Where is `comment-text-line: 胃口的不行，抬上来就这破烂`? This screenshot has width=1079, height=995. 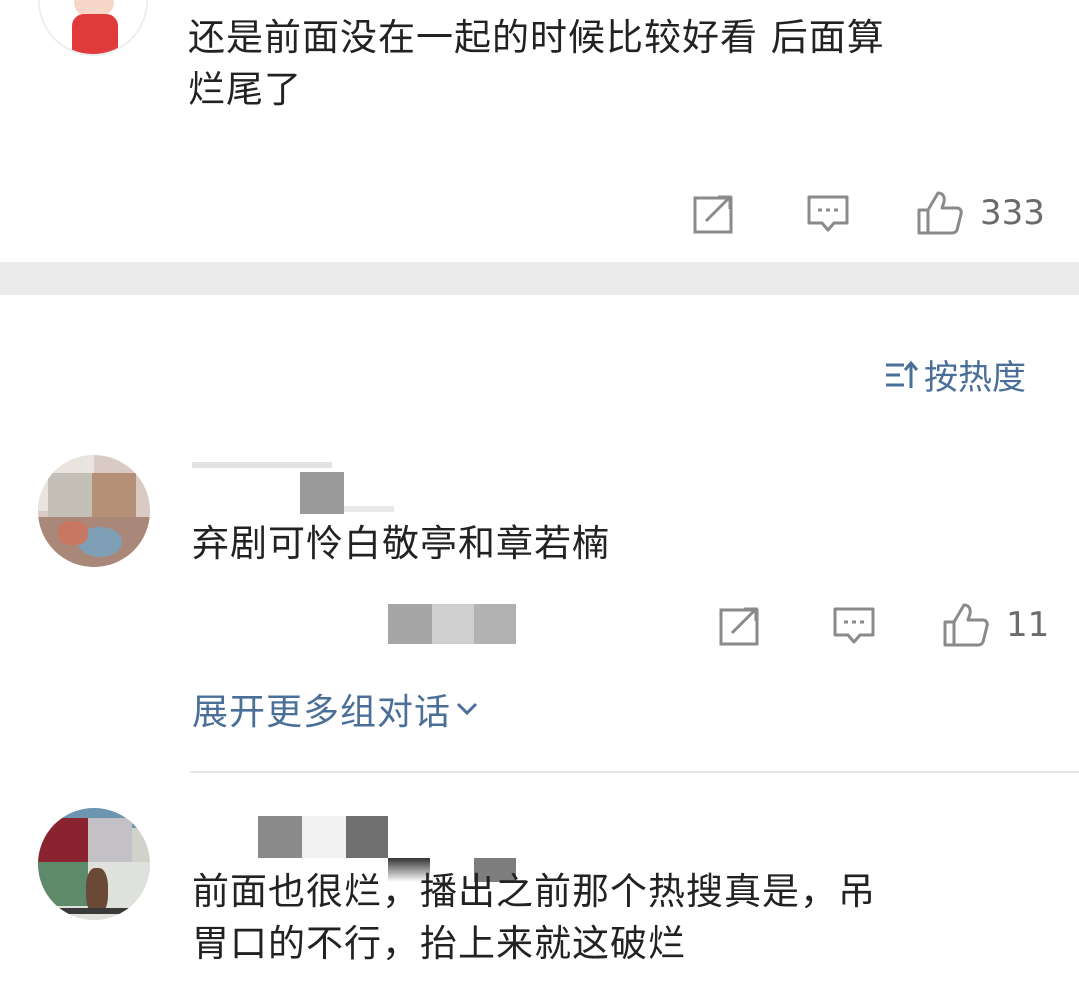 comment-text-line: 胃口的不行，抬上来就这破烂 is located at coordinates (439, 943).